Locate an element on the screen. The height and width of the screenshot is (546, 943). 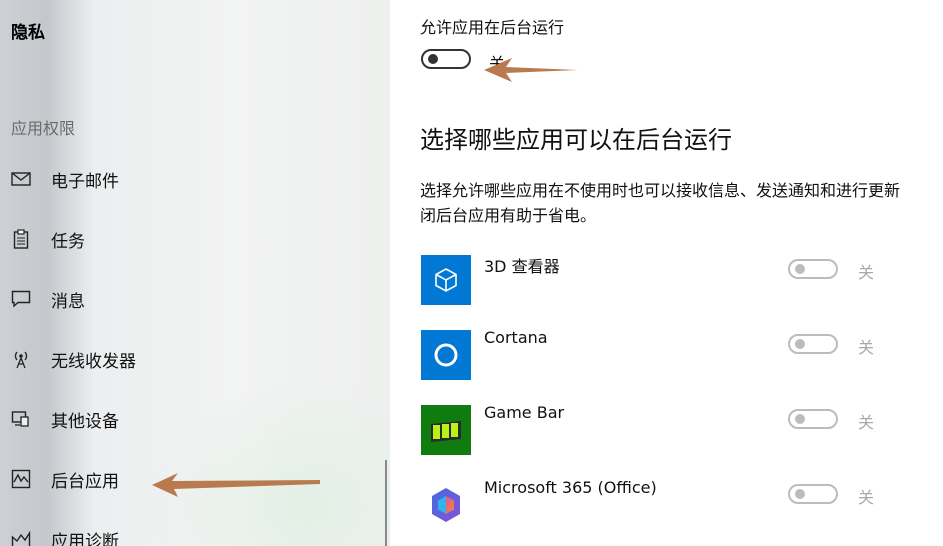
diagnostics-icon is located at coordinates (21, 537).